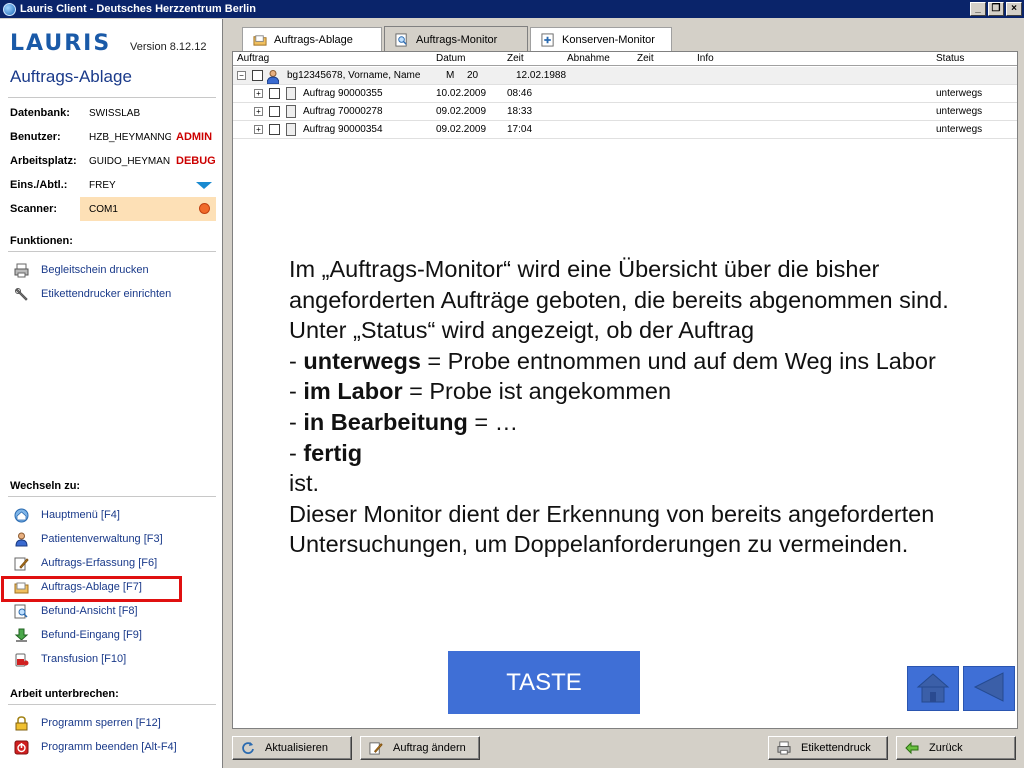 This screenshot has width=1024, height=768. Describe the element at coordinates (296, 748) in the screenshot. I see `button-label: Aktualisieren` at that location.